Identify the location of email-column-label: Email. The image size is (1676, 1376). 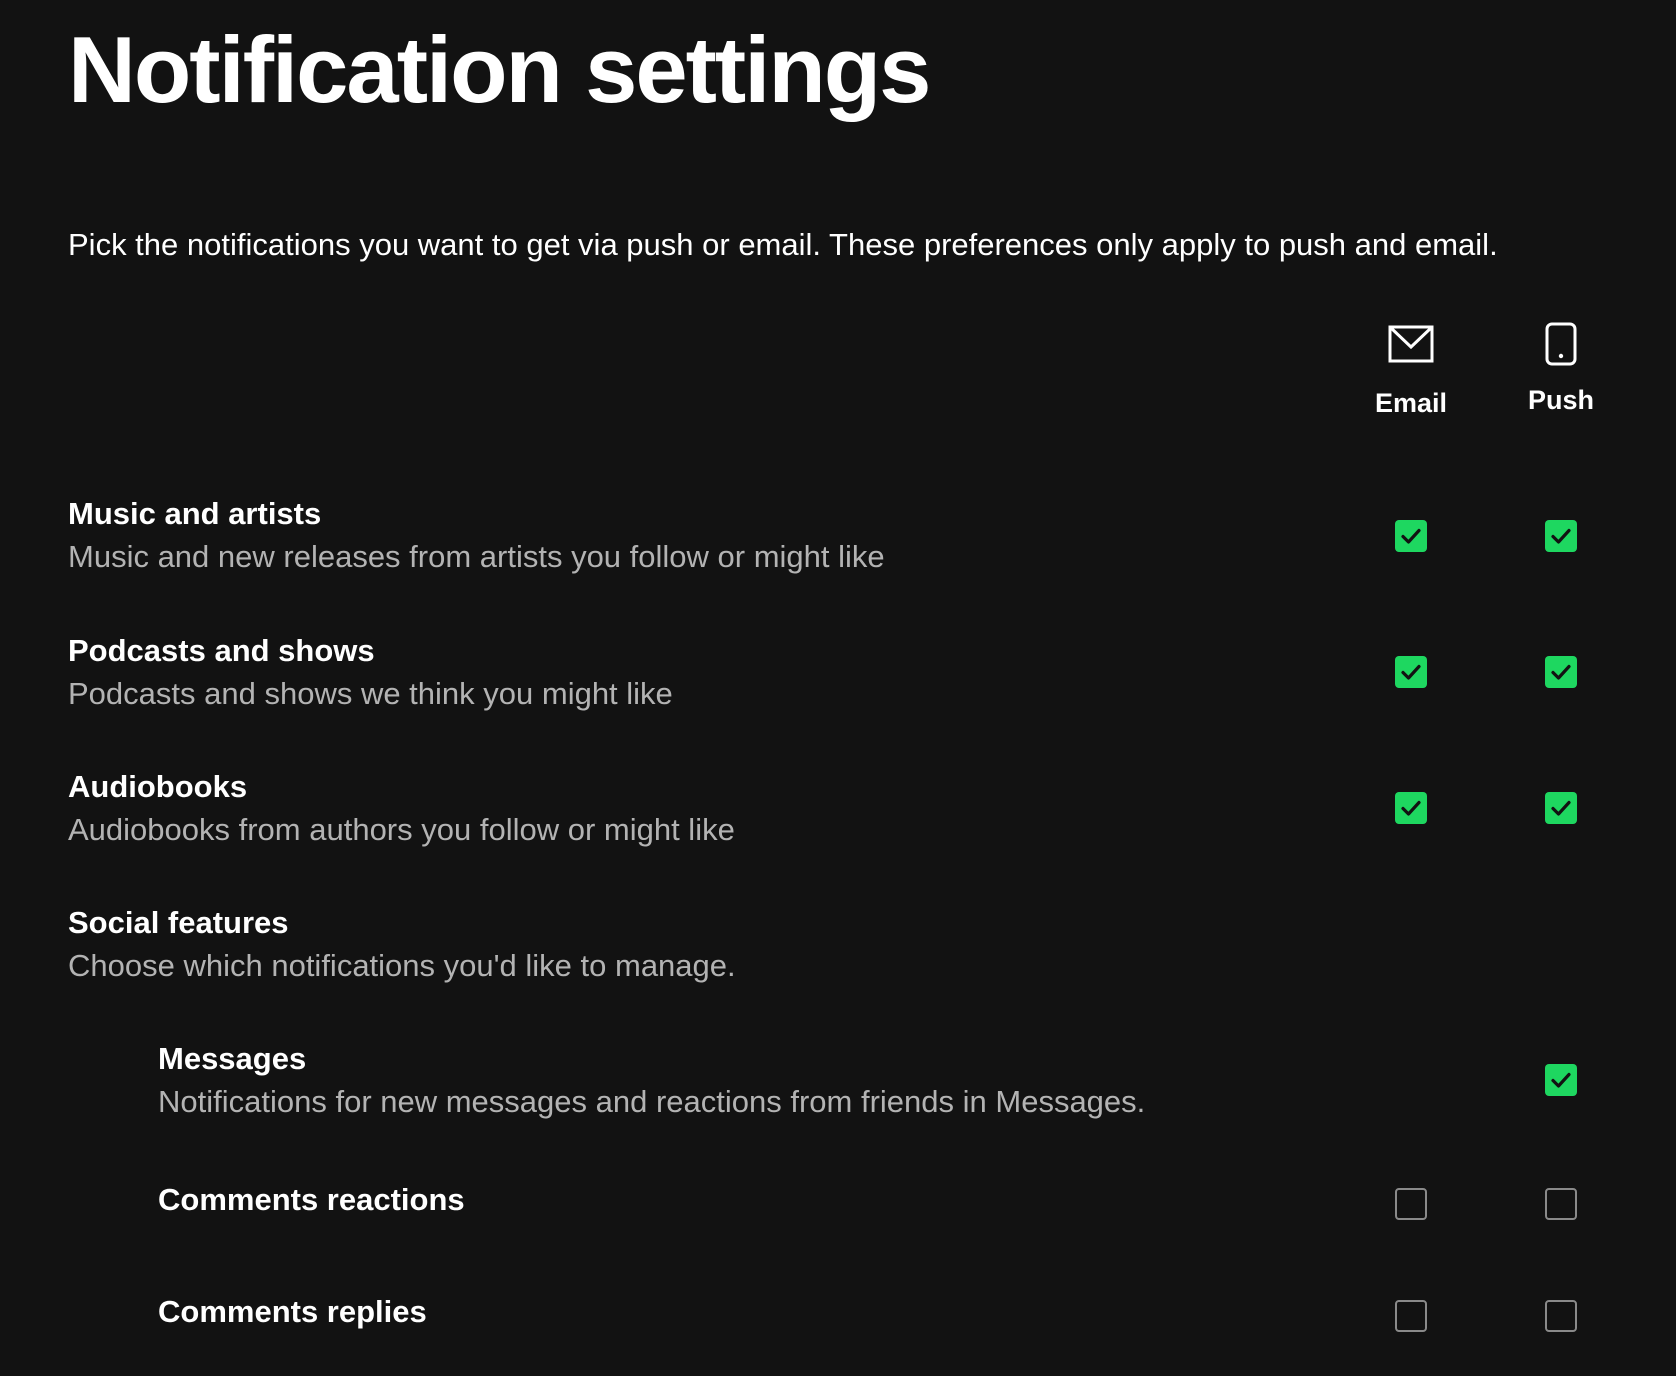
(1411, 403).